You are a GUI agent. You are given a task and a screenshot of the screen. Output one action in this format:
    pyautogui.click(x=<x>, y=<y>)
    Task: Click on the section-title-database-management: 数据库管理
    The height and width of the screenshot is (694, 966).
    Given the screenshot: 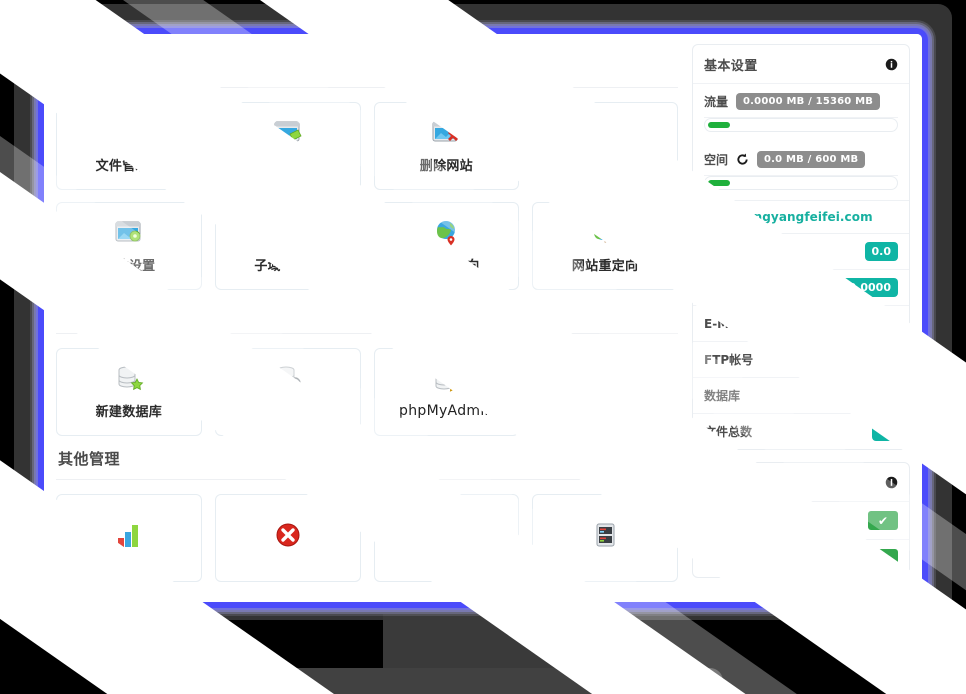 What is the action you would take?
    pyautogui.click(x=97, y=313)
    